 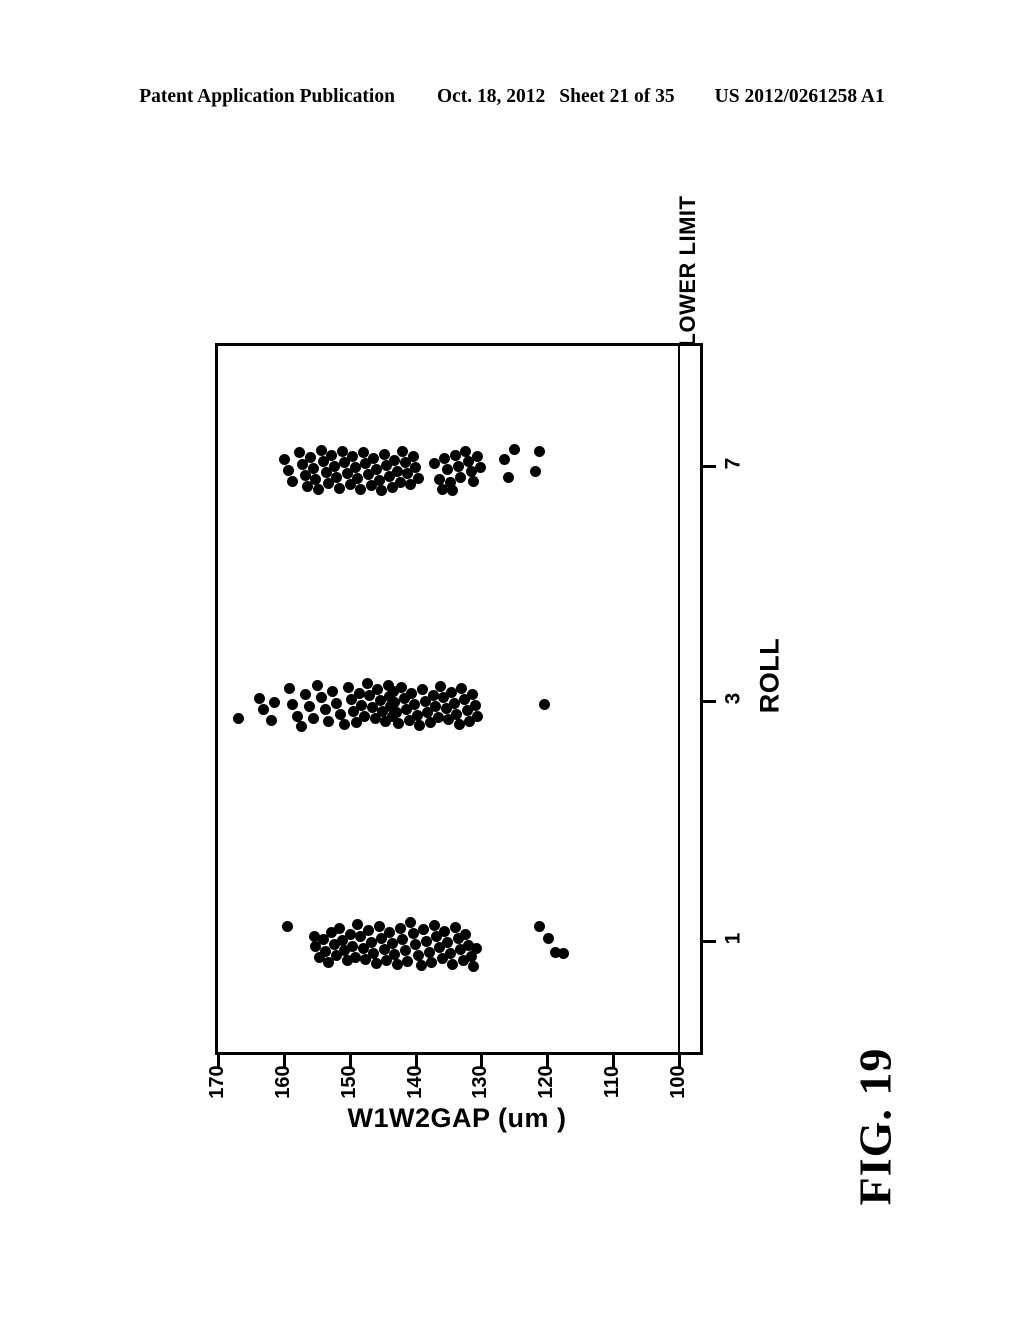 I want to click on figure-caption: FIG. 19, so click(x=875, y=1126).